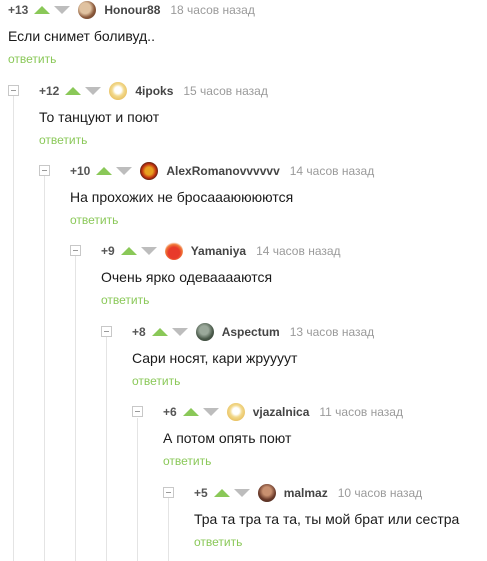  I want to click on comment-time: 10 часов назад, so click(380, 493).